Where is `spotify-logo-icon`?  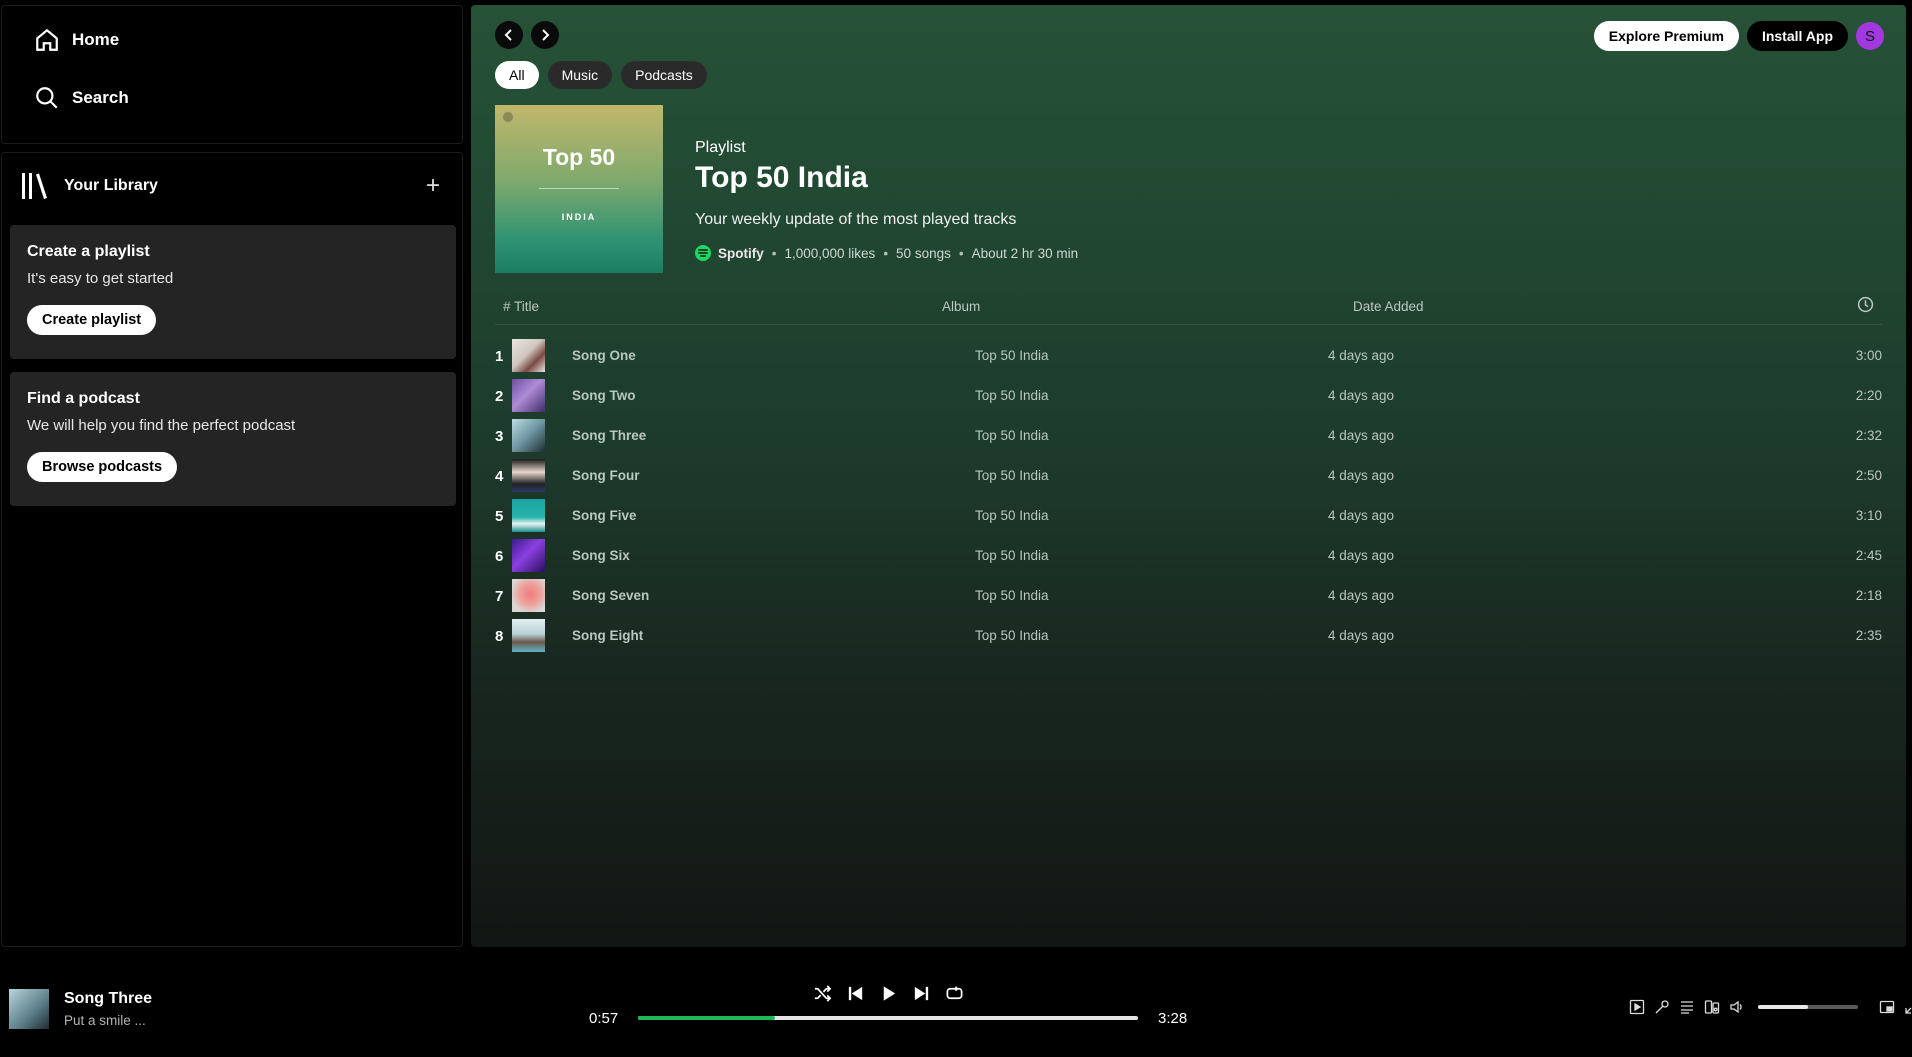
spotify-logo-icon is located at coordinates (703, 253).